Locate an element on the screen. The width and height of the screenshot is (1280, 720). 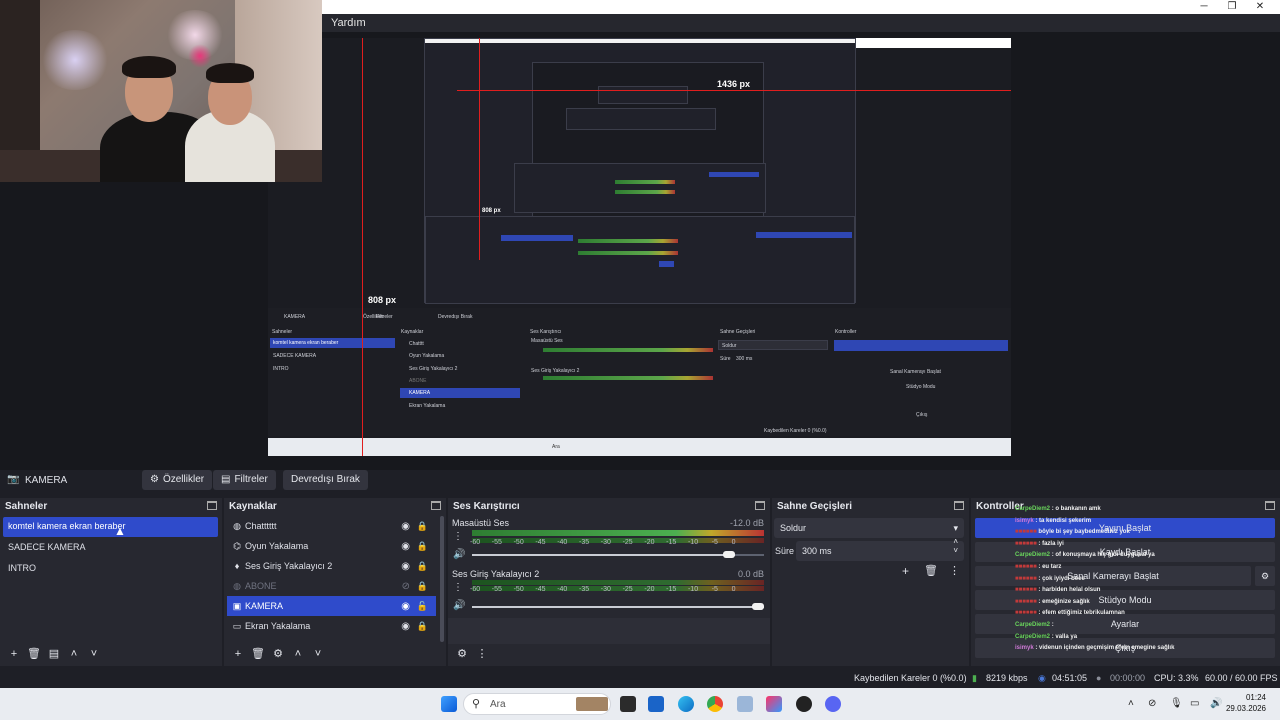
filters-button: ▤ Filtreler is located at coordinates (244, 480).